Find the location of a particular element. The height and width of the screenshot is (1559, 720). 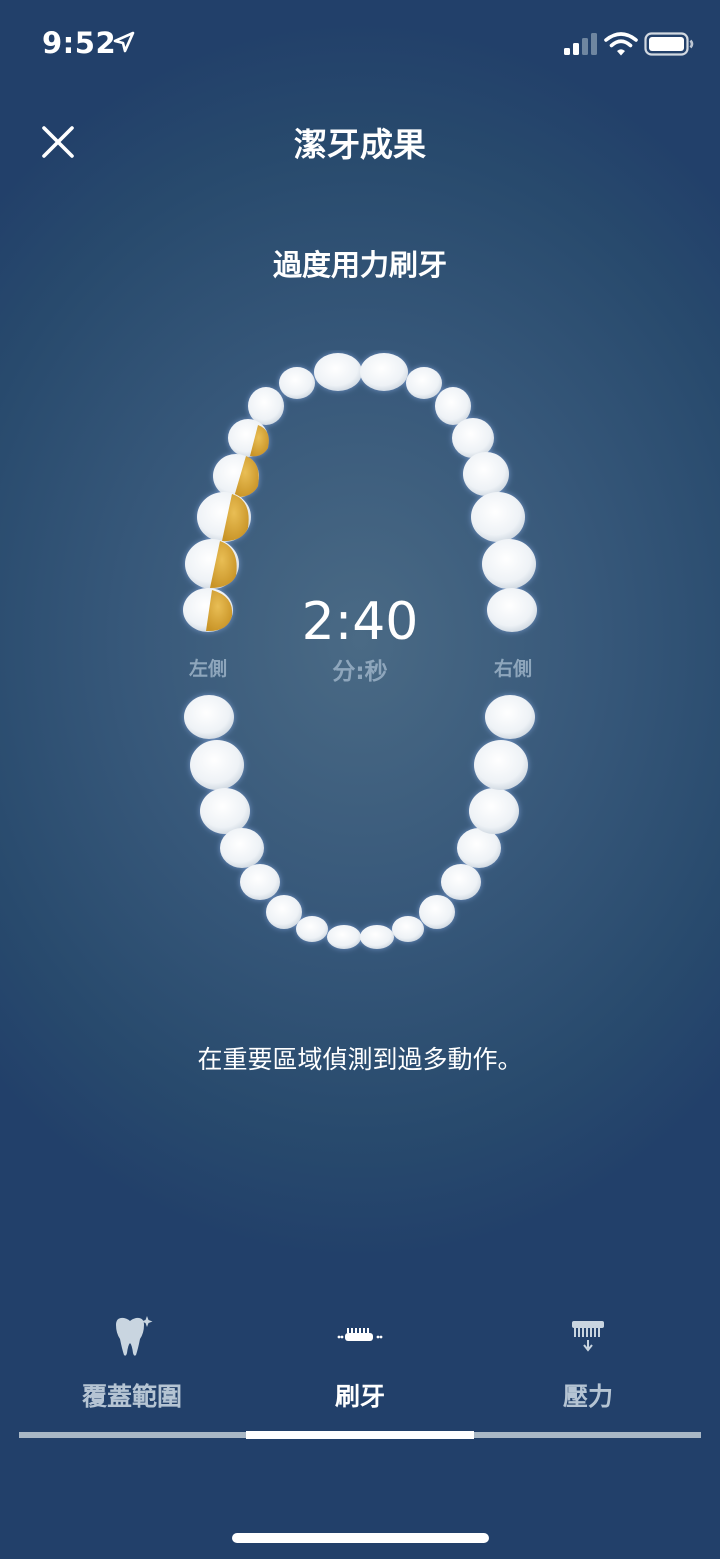

tooth-upper-molar1-left is located at coordinates (224, 517).